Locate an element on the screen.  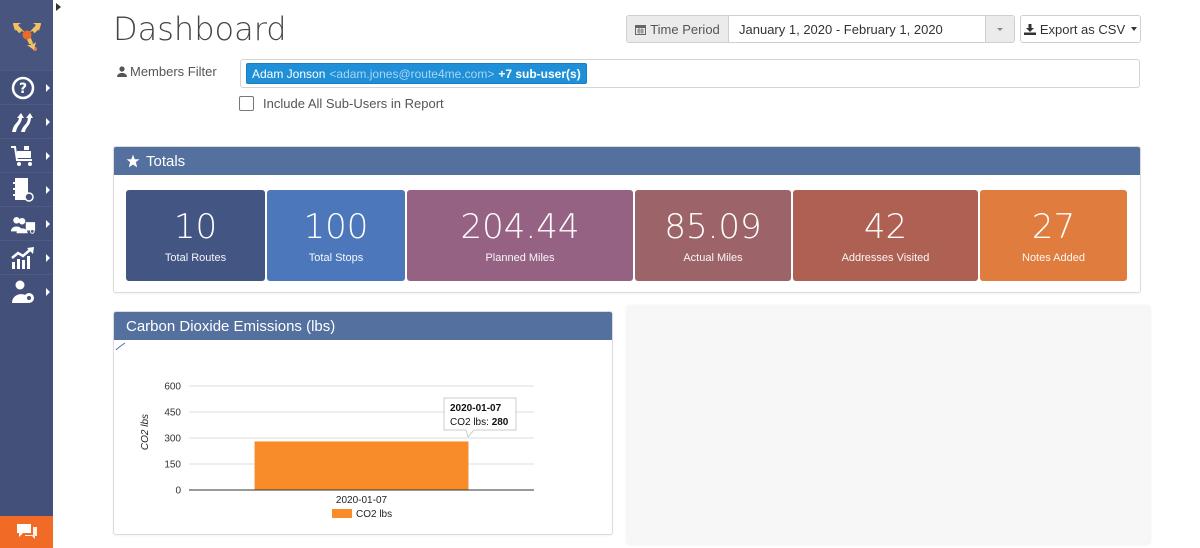
tile-value: 10 is located at coordinates (195, 226).